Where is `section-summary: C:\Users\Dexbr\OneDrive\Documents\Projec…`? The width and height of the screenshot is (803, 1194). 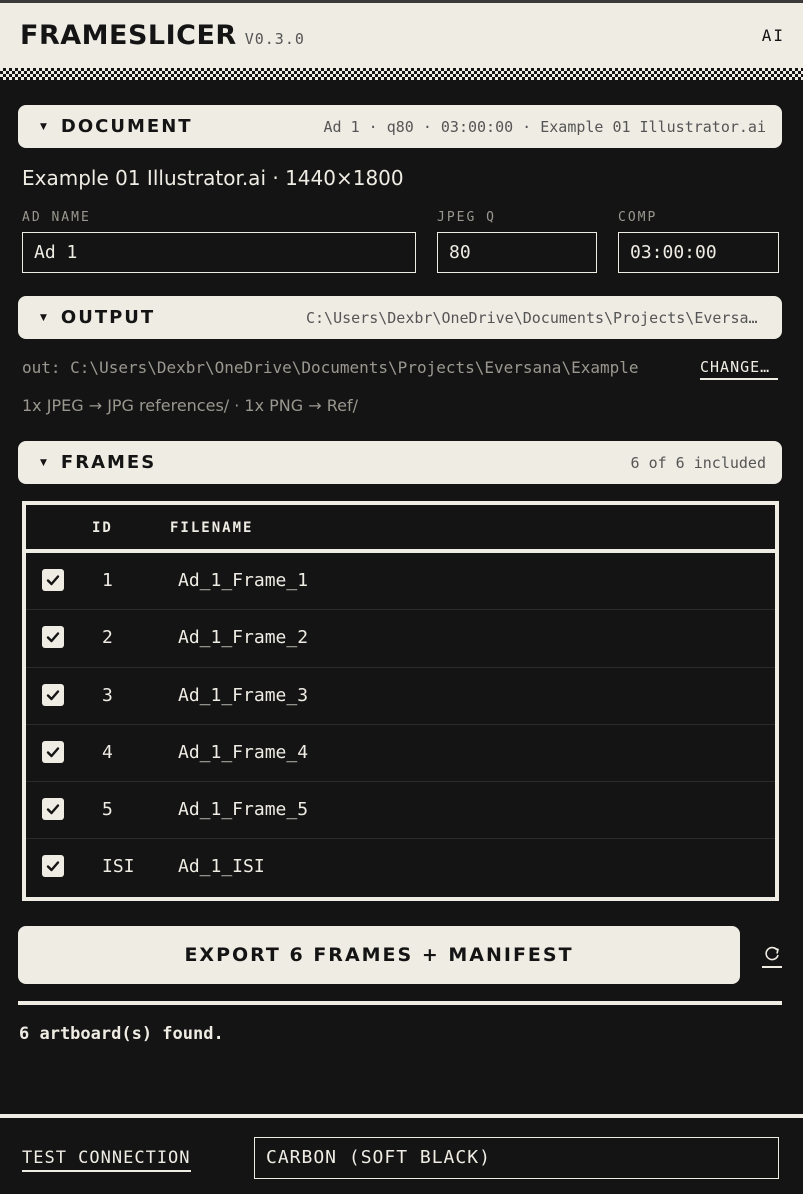
section-summary: C:\Users\Dexbr\OneDrive\Documents\Projec… is located at coordinates (536, 317).